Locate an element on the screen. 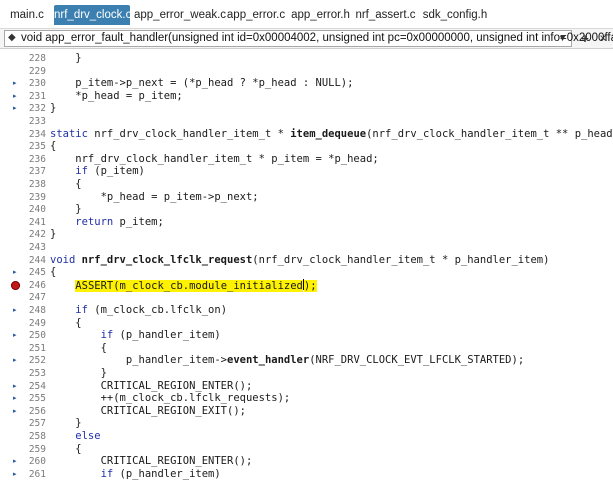 The height and width of the screenshot is (480, 613). code-token: (p_item) is located at coordinates (116, 171).